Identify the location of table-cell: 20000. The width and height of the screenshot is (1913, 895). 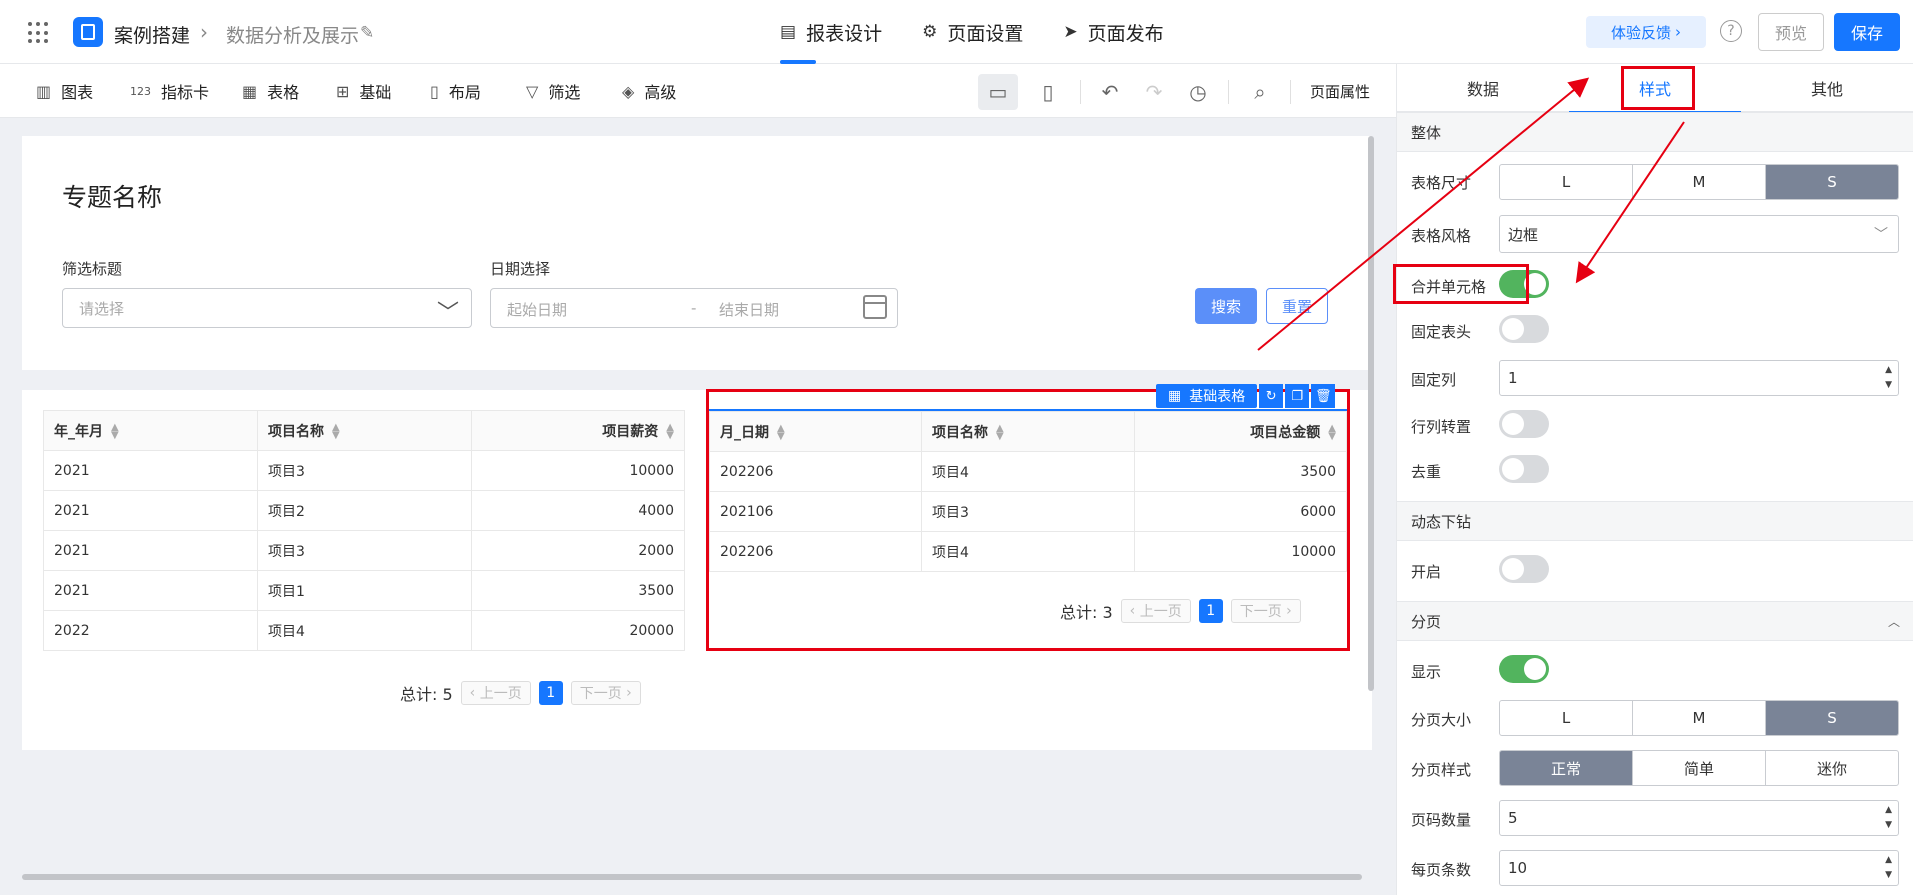
(578, 630).